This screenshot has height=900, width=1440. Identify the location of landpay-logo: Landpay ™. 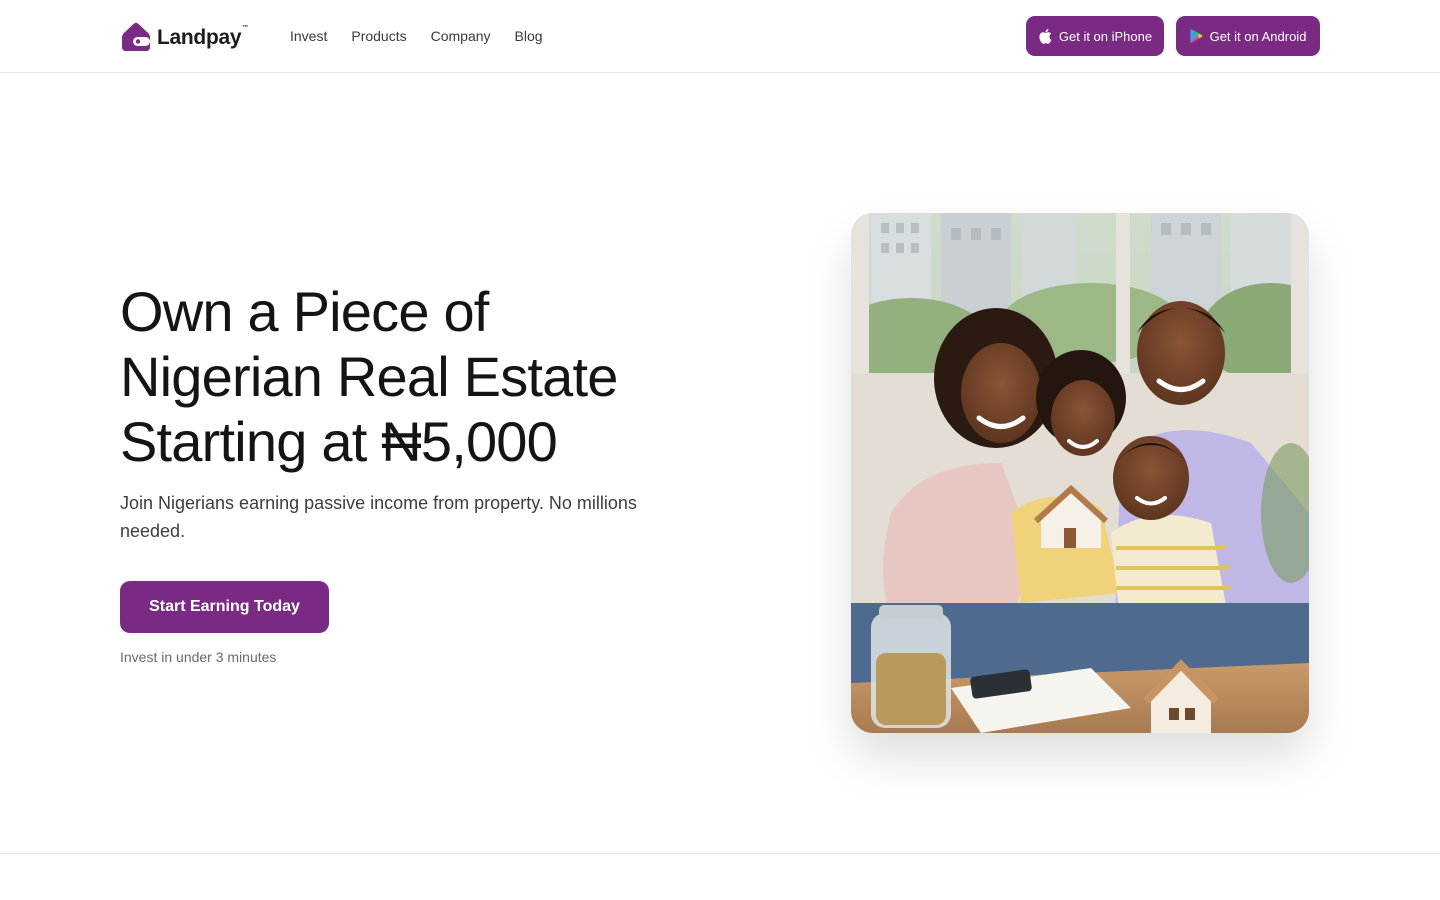
(184, 36).